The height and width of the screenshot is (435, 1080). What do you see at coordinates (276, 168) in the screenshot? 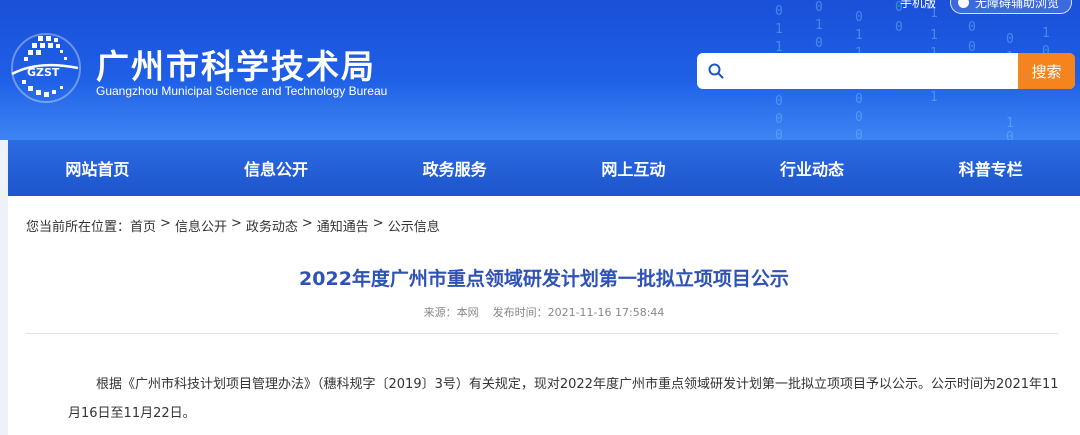
I see `nav-item-info-disclosure: 信息公开` at bounding box center [276, 168].